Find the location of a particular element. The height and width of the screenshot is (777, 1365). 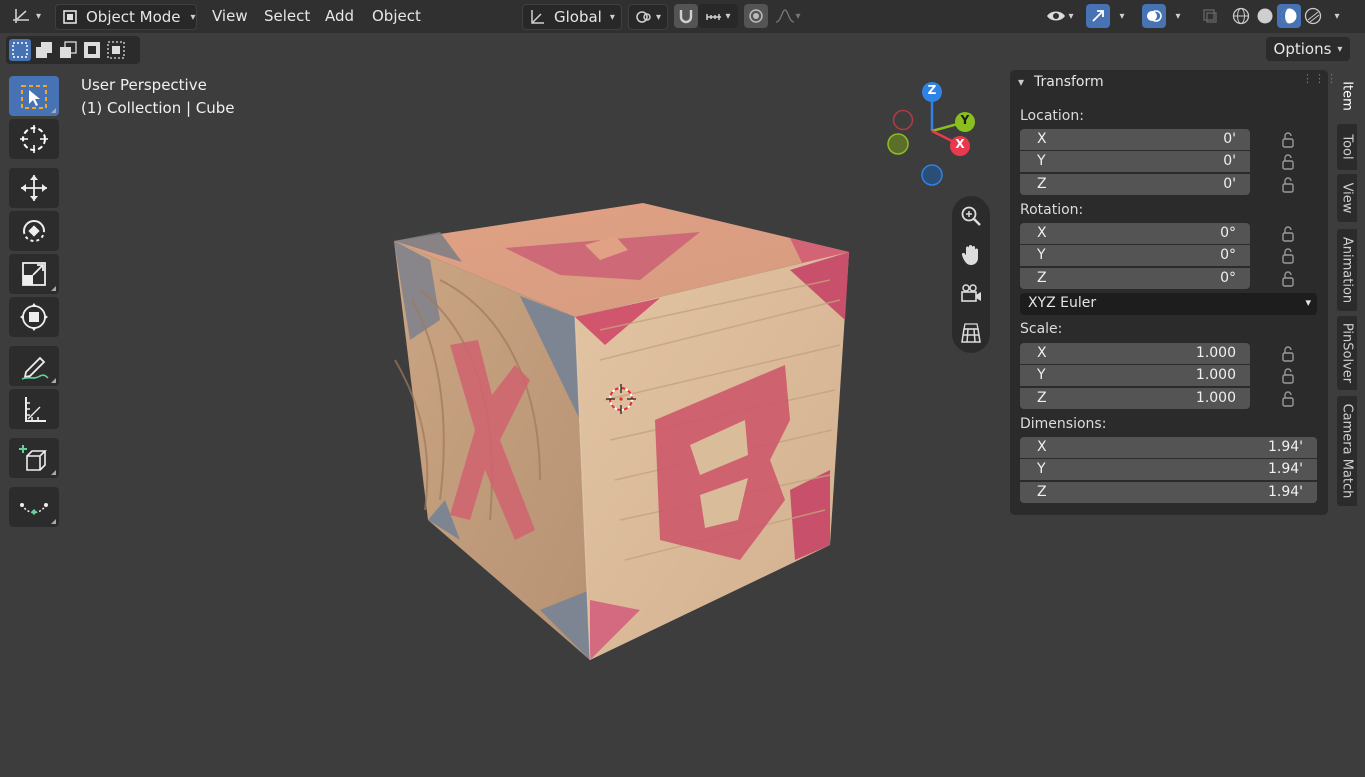

pivot-dropdown: ▾ is located at coordinates (648, 17).